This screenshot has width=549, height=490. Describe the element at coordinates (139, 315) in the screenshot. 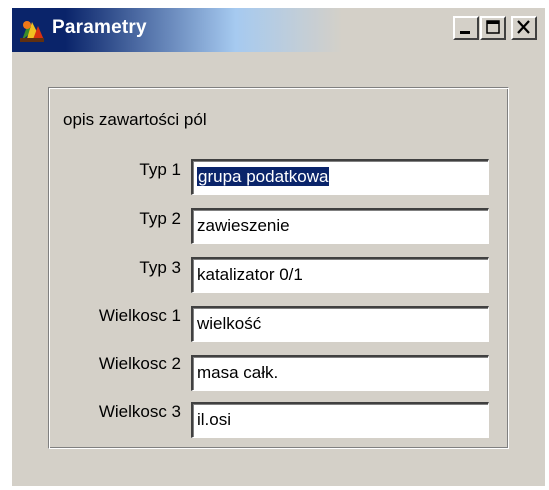

I see `label-wielkosc-1: Wielkosc 1` at that location.